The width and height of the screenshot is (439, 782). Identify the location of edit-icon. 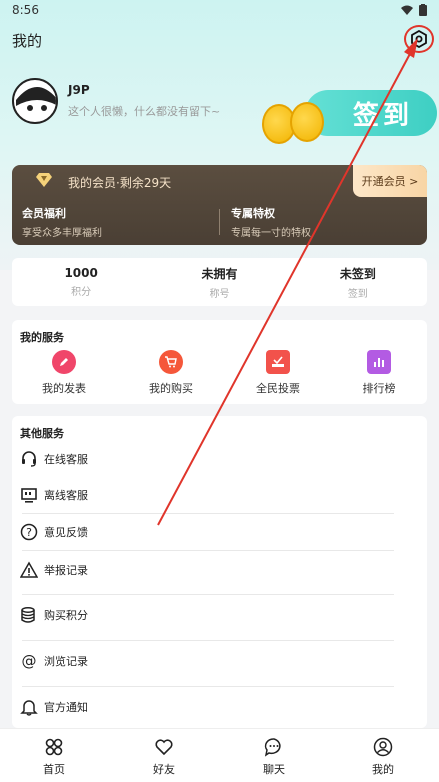
(64, 362).